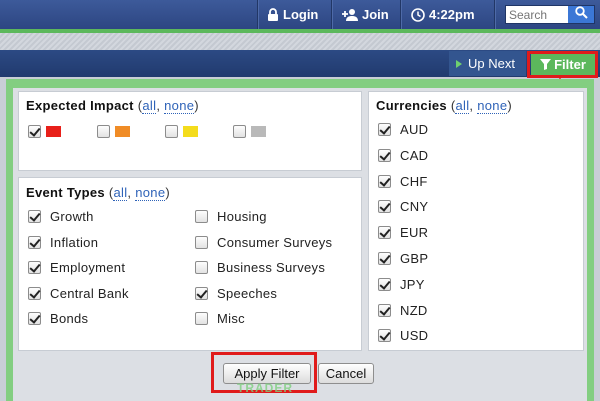  I want to click on currency-label: AUD, so click(414, 129).